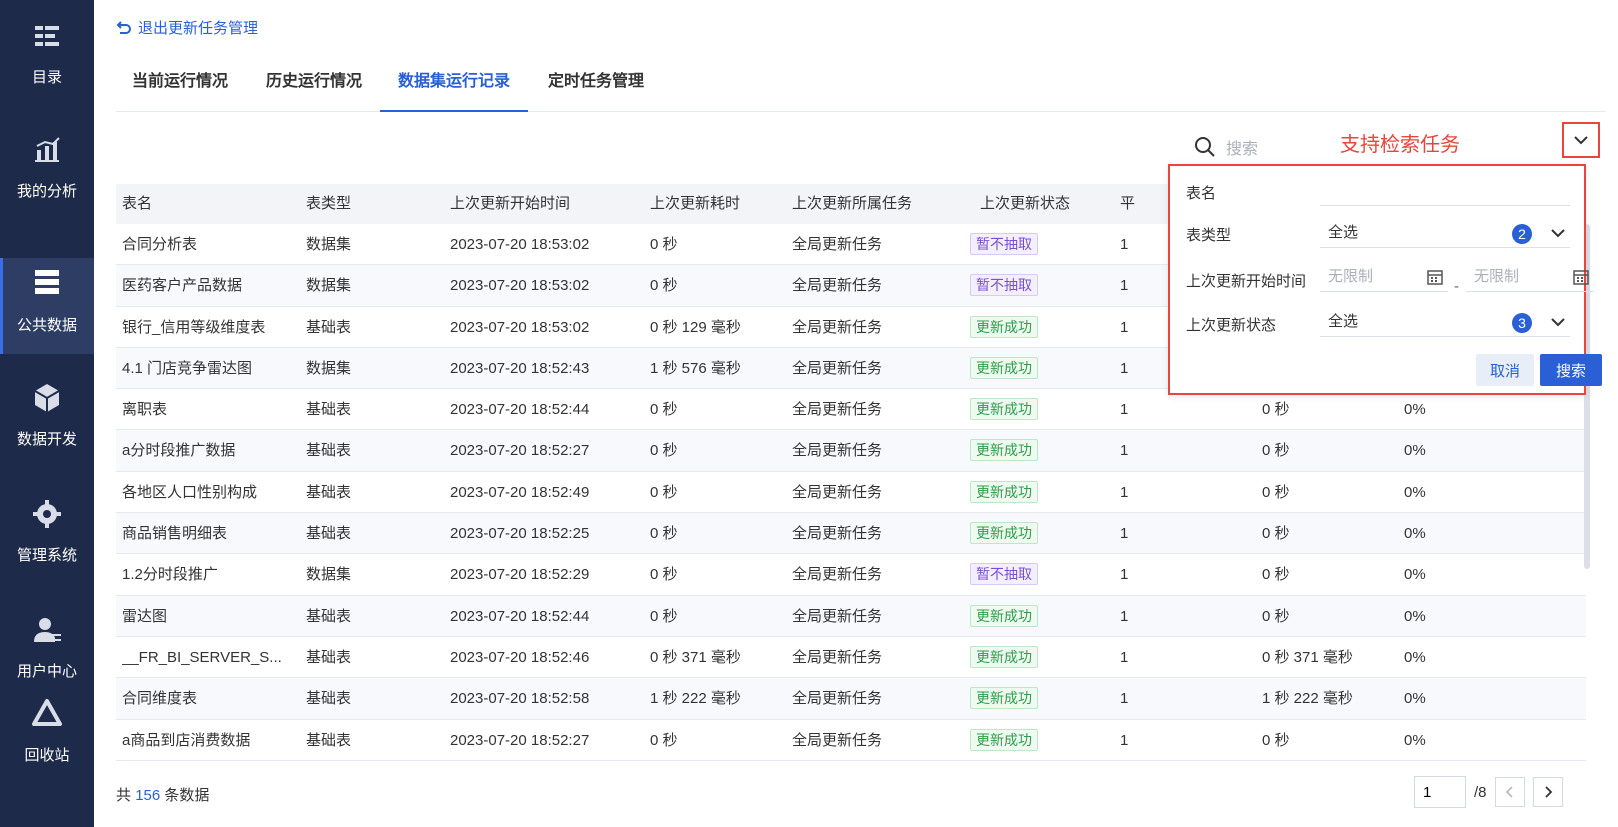  I want to click on sidebar-item-label: 数据开发, so click(46, 439).